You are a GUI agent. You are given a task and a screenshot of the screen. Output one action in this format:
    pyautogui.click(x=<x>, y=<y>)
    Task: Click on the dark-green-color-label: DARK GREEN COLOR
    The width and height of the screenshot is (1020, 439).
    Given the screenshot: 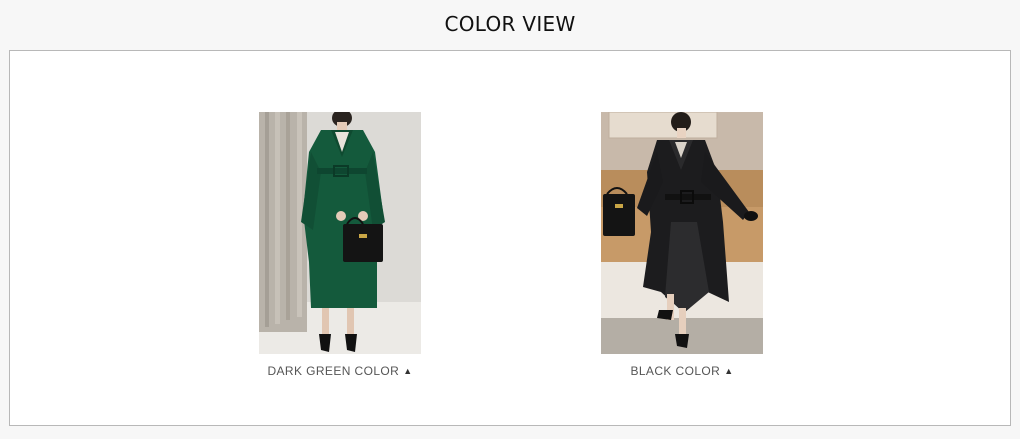 What is the action you would take?
    pyautogui.click(x=333, y=371)
    